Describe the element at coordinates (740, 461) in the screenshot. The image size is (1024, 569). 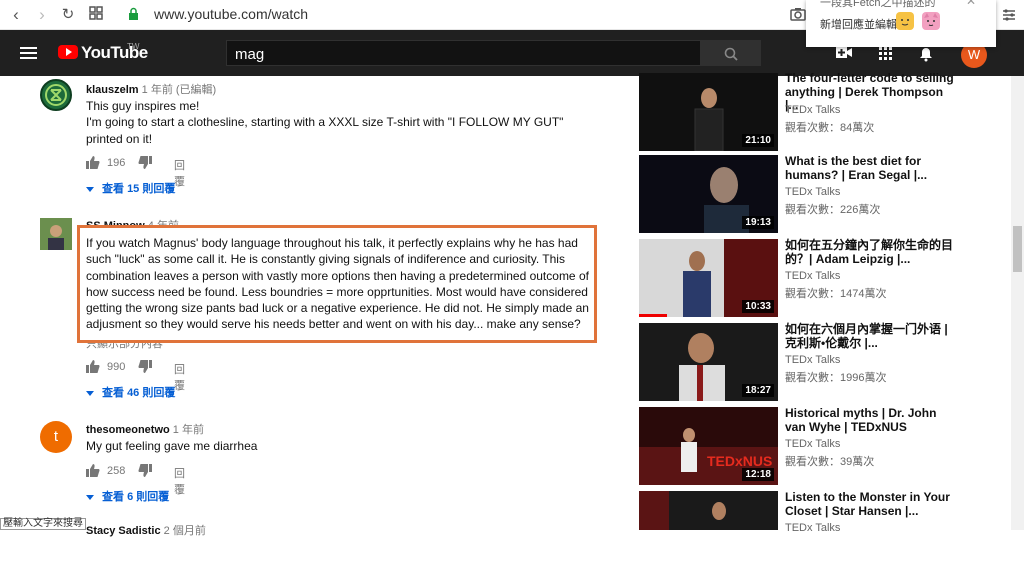
I see `ted-logo: TEDxNUS` at that location.